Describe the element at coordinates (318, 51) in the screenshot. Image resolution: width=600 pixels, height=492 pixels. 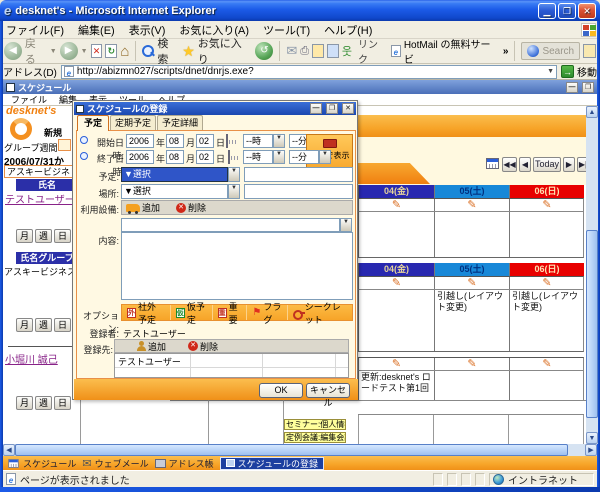
I see `edit-icon` at that location.